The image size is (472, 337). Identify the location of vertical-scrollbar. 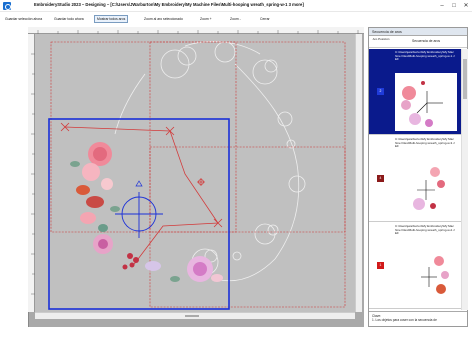
(358, 173).